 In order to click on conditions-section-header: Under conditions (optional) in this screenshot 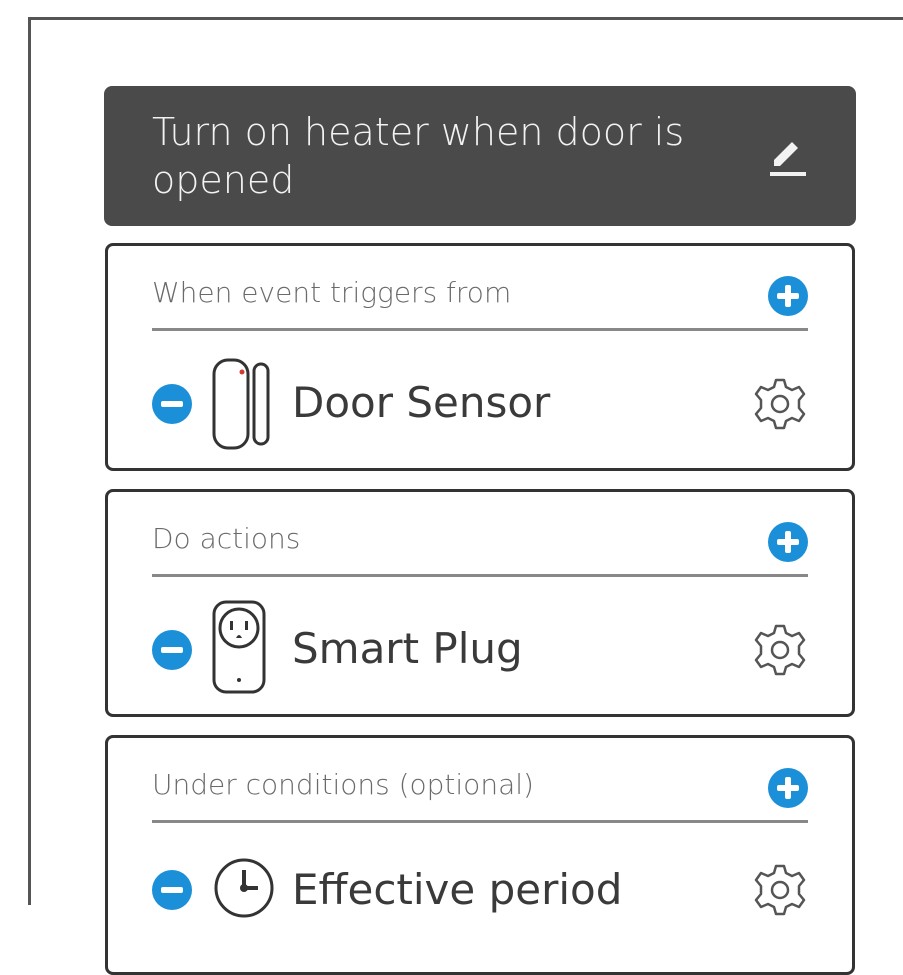, I will do `click(480, 780)`.